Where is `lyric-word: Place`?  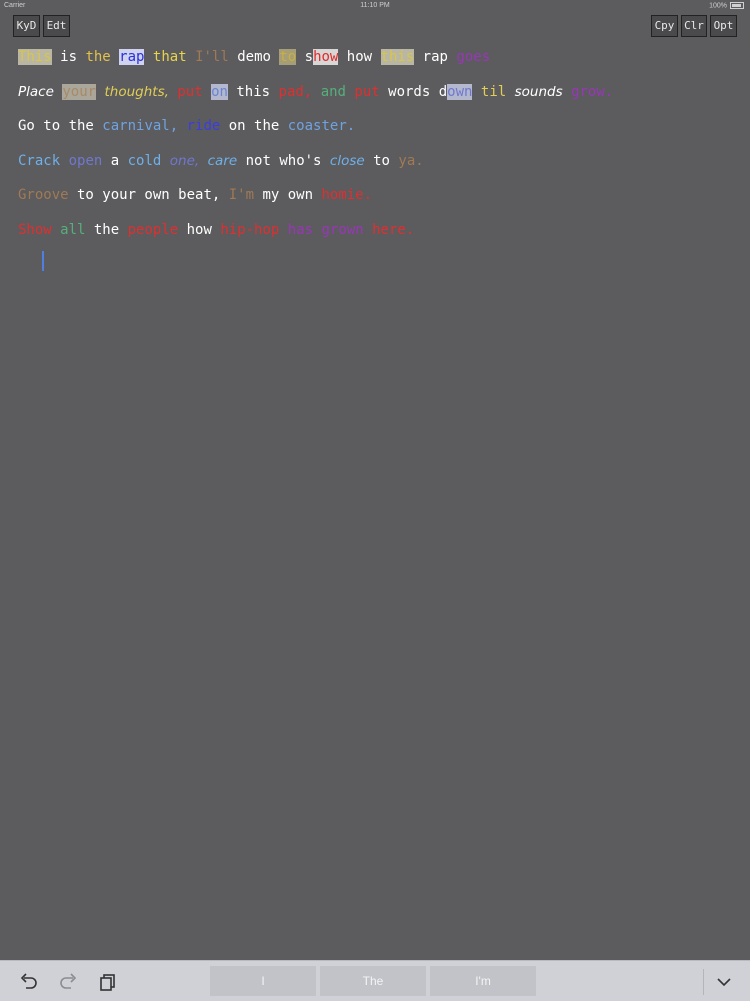
lyric-word: Place is located at coordinates (36, 91).